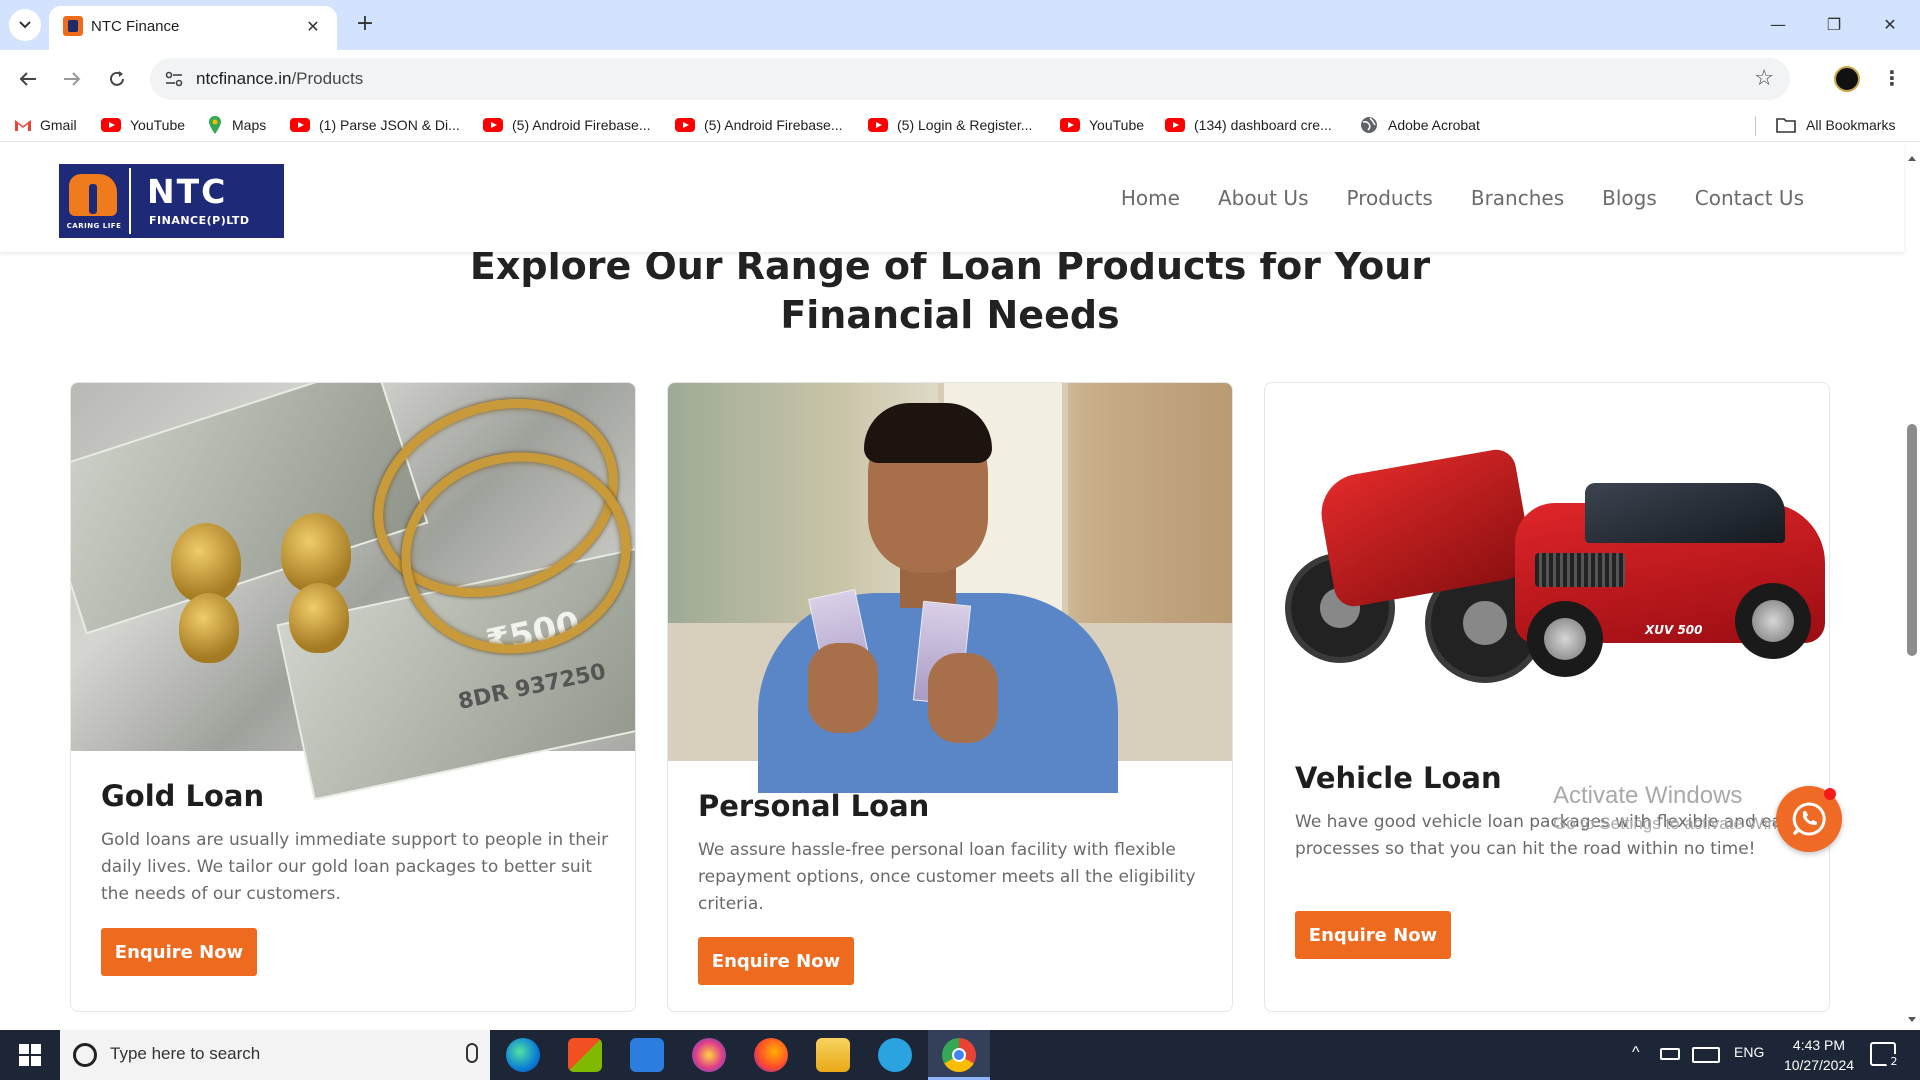 This screenshot has height=1080, width=1920. I want to click on arrow-right-icon, so click(72, 79).